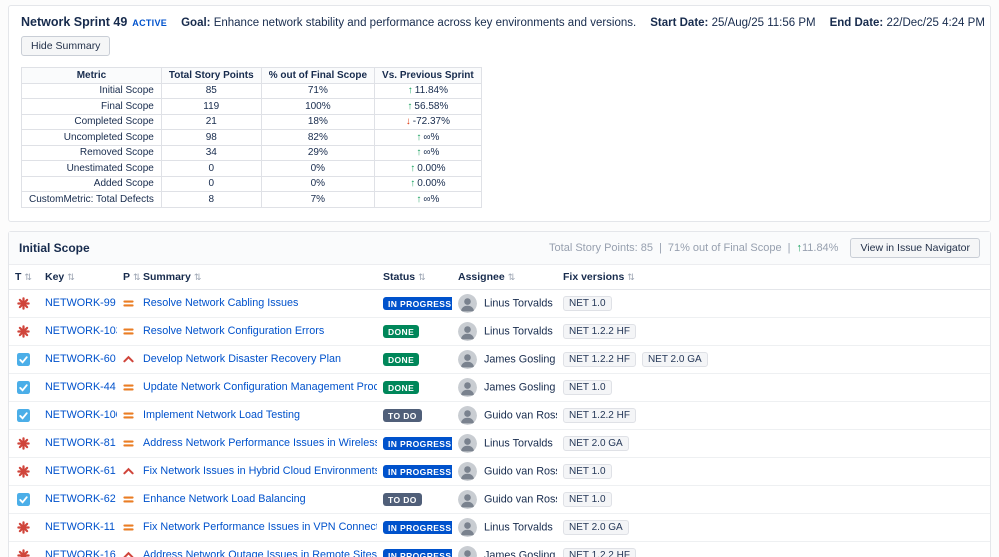 This screenshot has width=999, height=557. What do you see at coordinates (211, 199) in the screenshot?
I see `metric-points-cell: 8` at bounding box center [211, 199].